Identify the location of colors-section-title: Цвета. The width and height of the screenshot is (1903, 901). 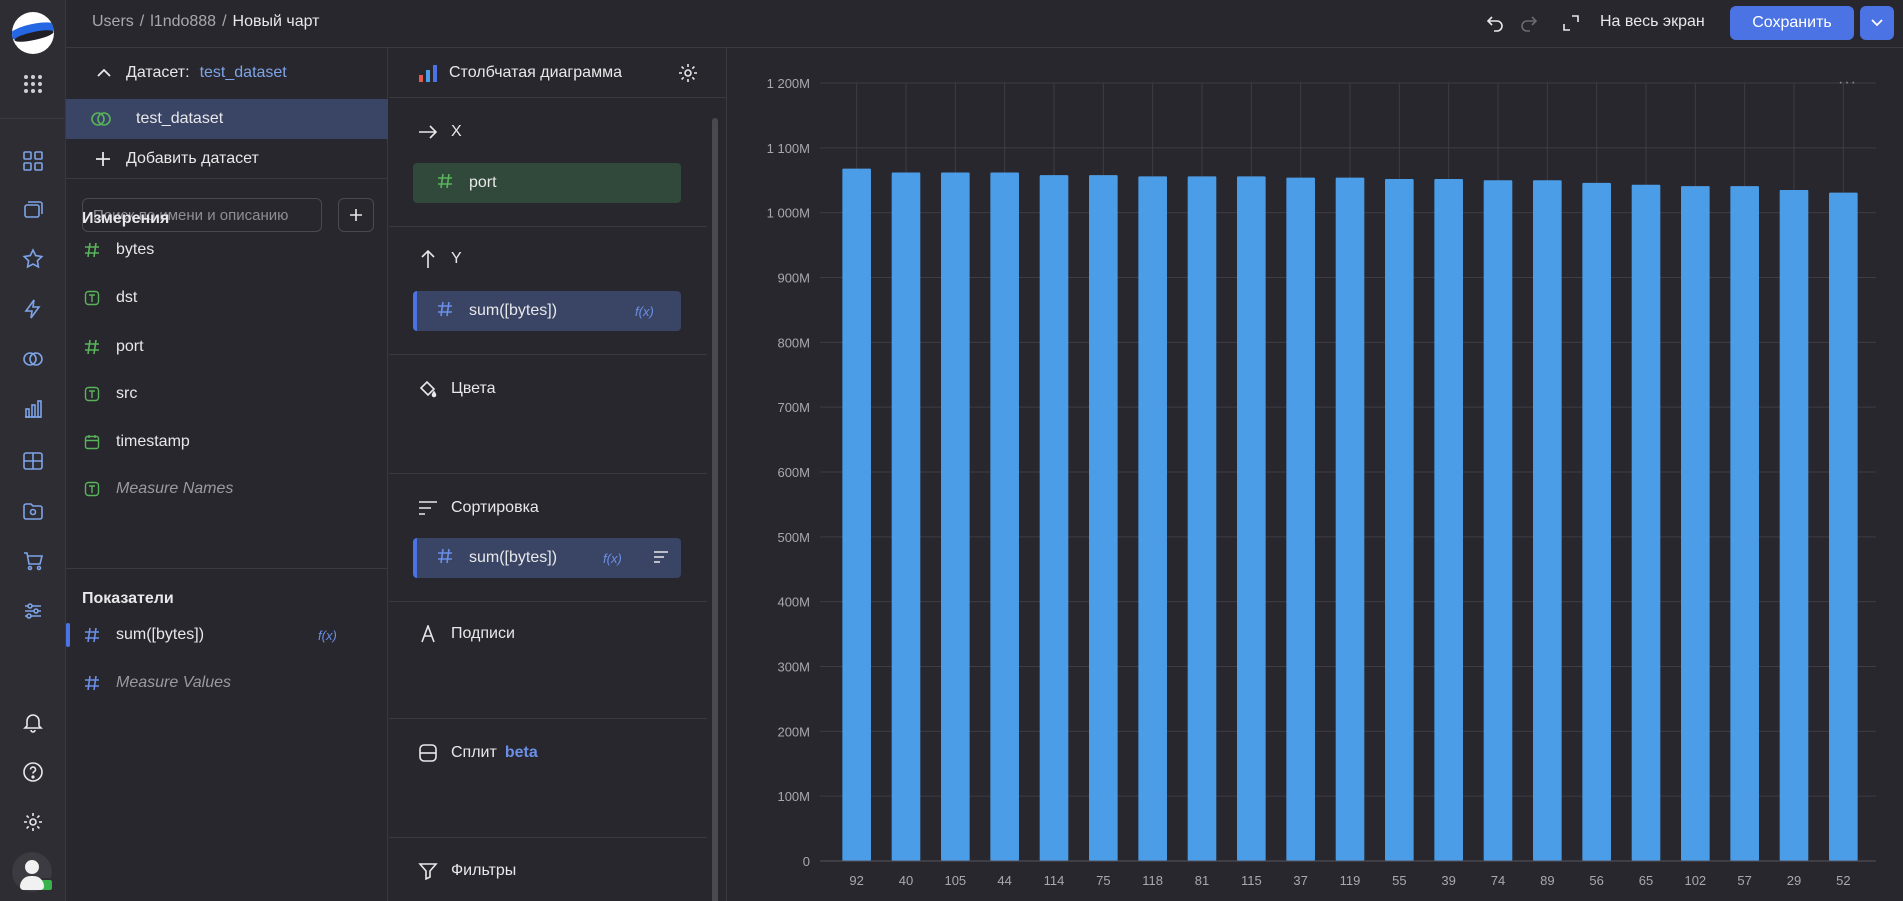
(456, 389).